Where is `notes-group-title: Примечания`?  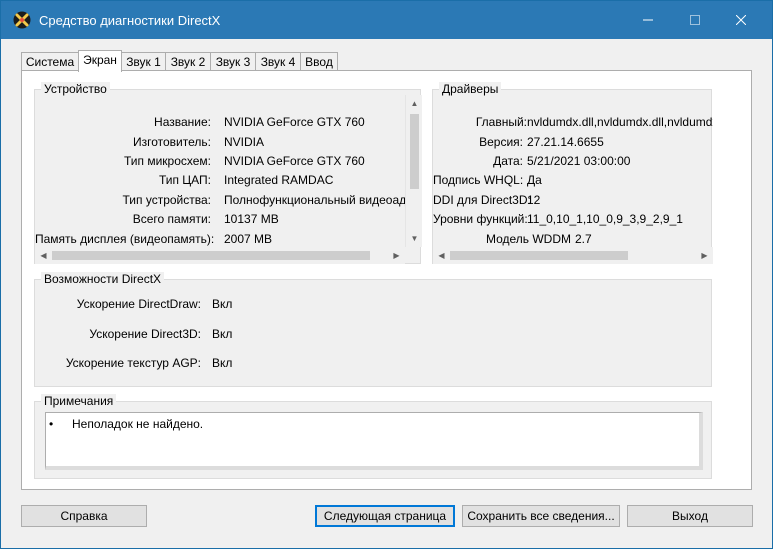
notes-group-title: Примечания is located at coordinates (79, 401).